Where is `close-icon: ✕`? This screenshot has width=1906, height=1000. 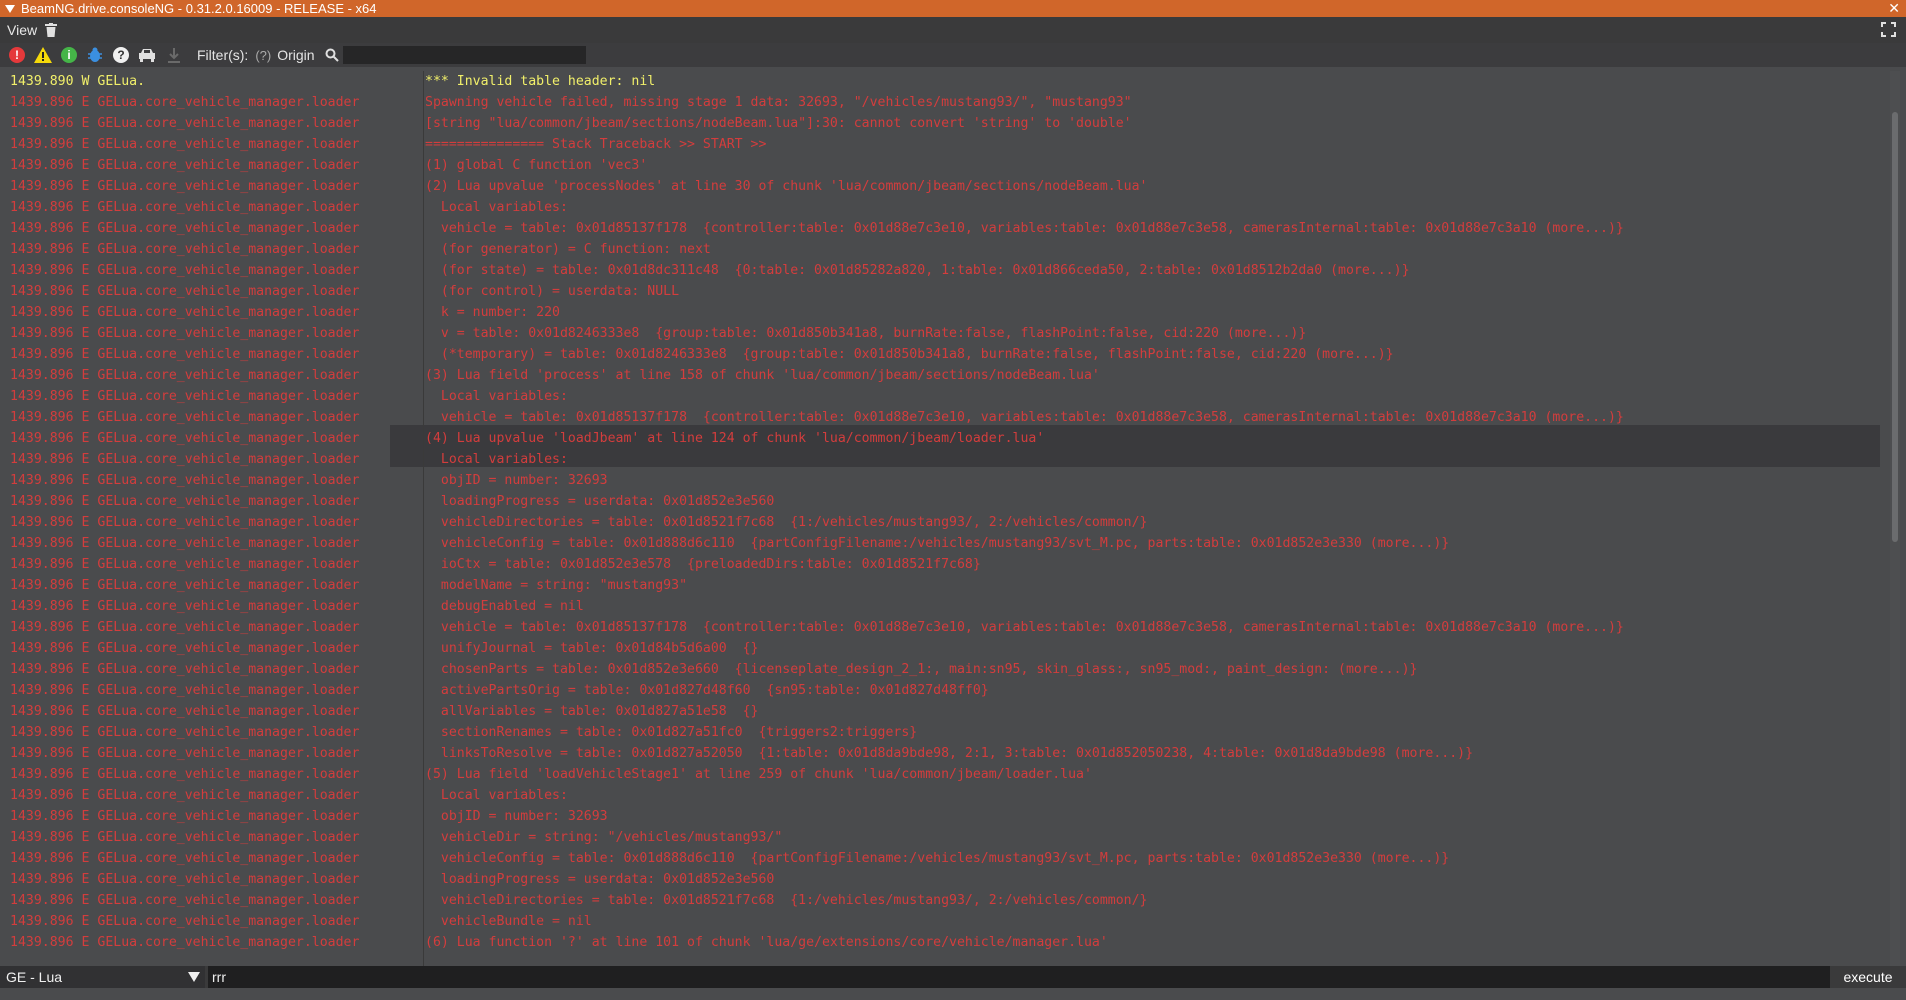
close-icon: ✕ is located at coordinates (1894, 8).